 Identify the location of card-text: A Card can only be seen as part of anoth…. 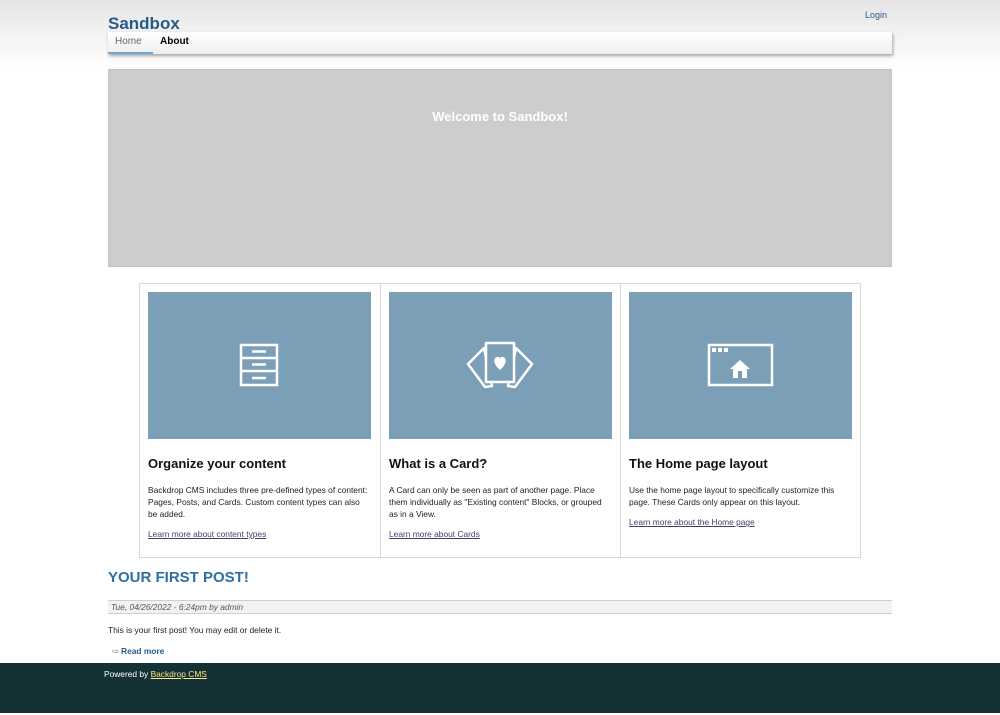
(495, 502).